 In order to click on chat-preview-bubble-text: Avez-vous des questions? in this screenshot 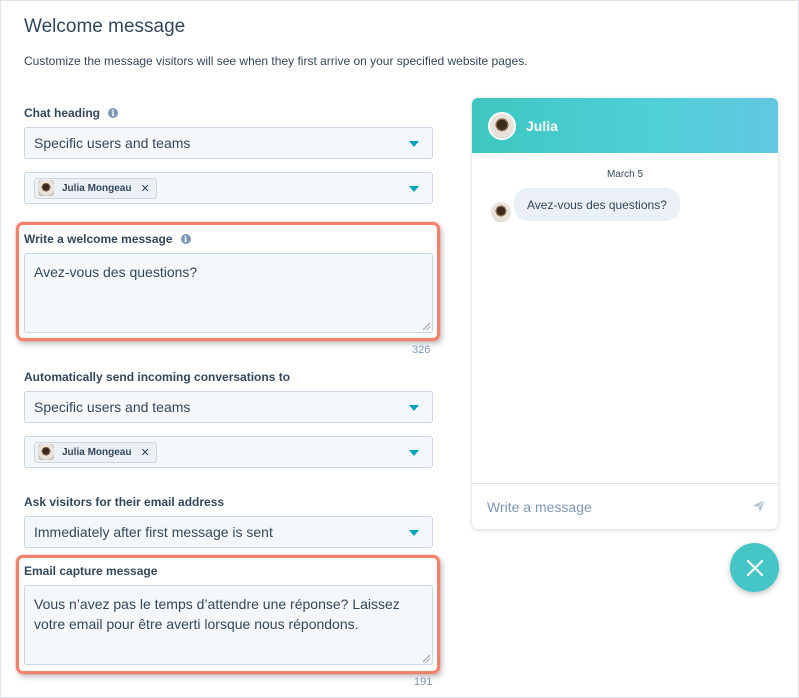, I will do `click(597, 204)`.